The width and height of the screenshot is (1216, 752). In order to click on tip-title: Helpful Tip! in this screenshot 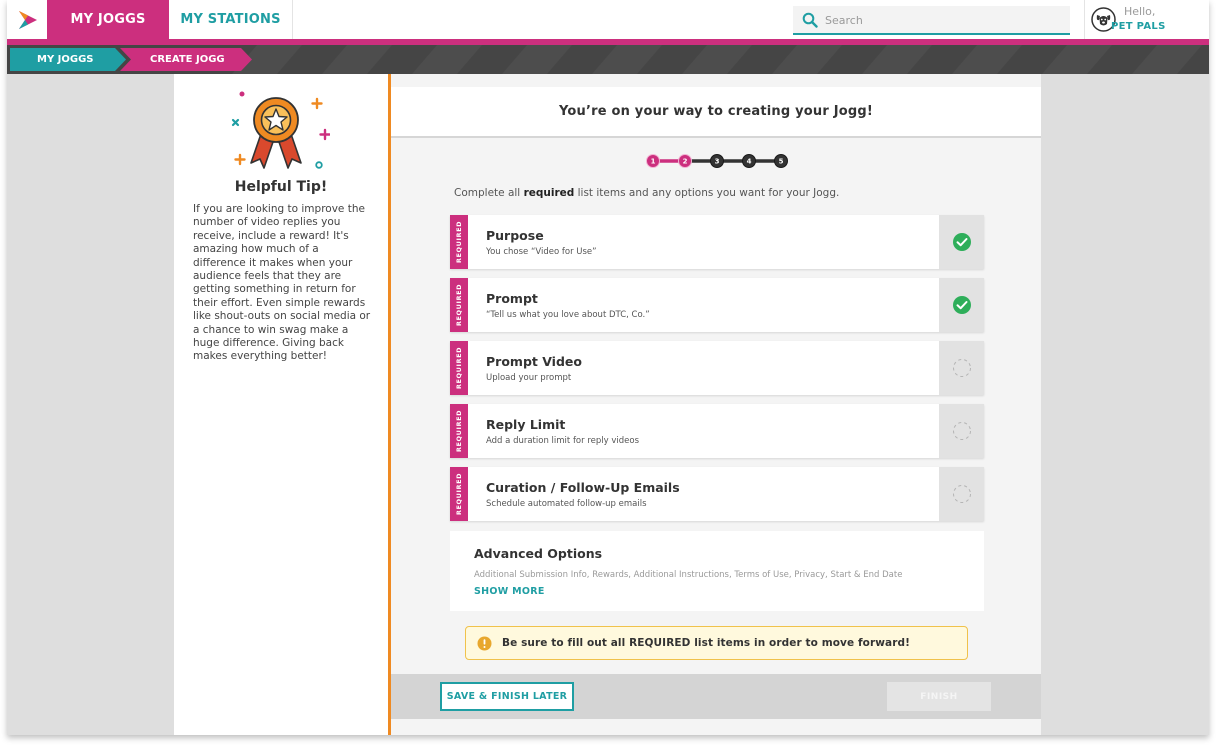, I will do `click(281, 187)`.